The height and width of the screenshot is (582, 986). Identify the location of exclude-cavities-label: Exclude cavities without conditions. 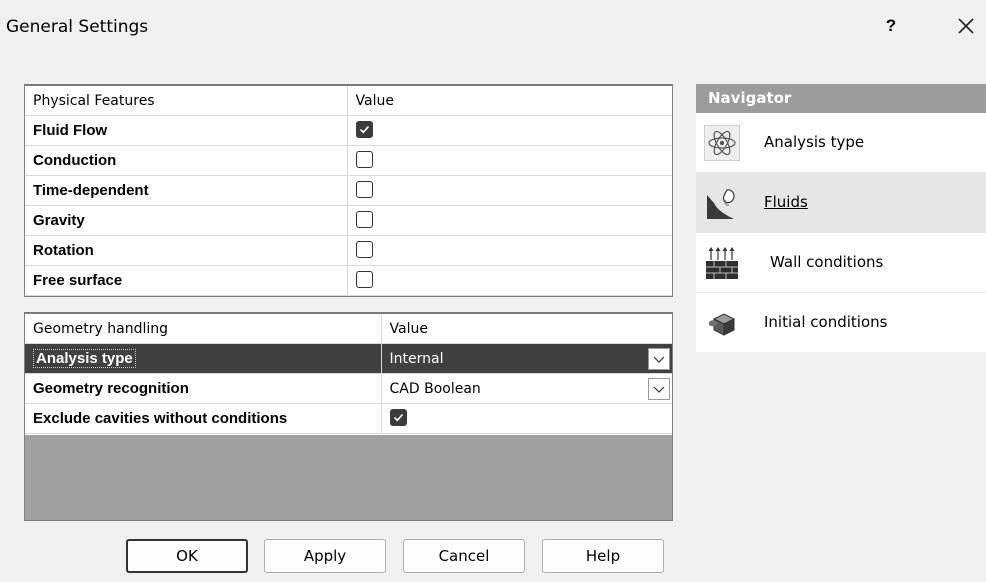
(203, 418).